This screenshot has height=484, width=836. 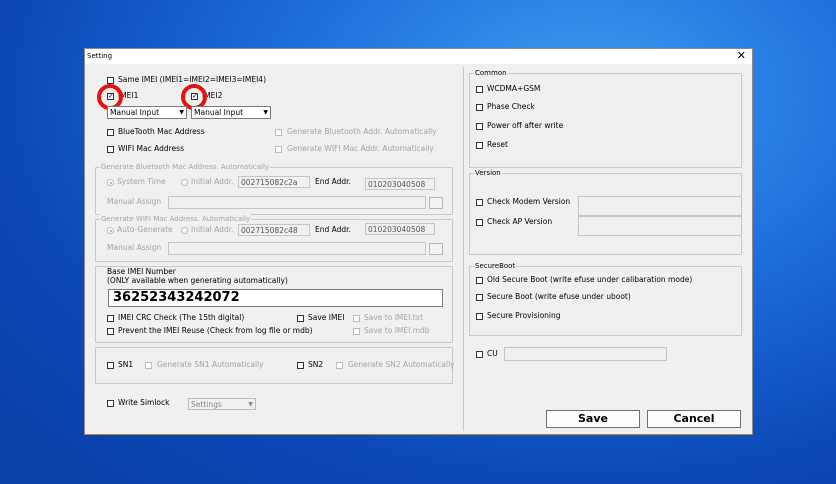 I want to click on check-ap-checkbox, so click(x=479, y=222).